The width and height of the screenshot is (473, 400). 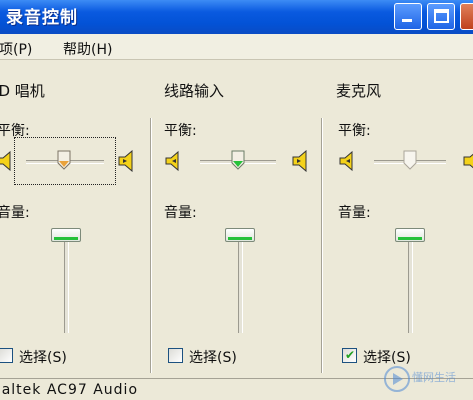 I want to click on minimize-button, so click(x=408, y=16).